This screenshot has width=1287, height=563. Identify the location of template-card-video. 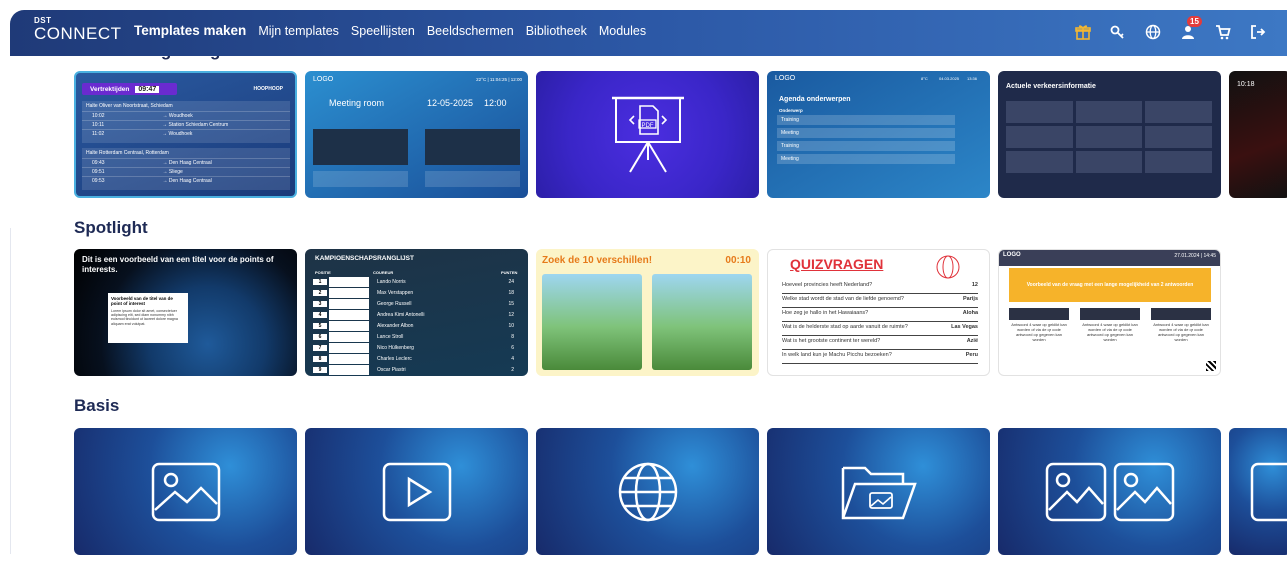
(416, 491).